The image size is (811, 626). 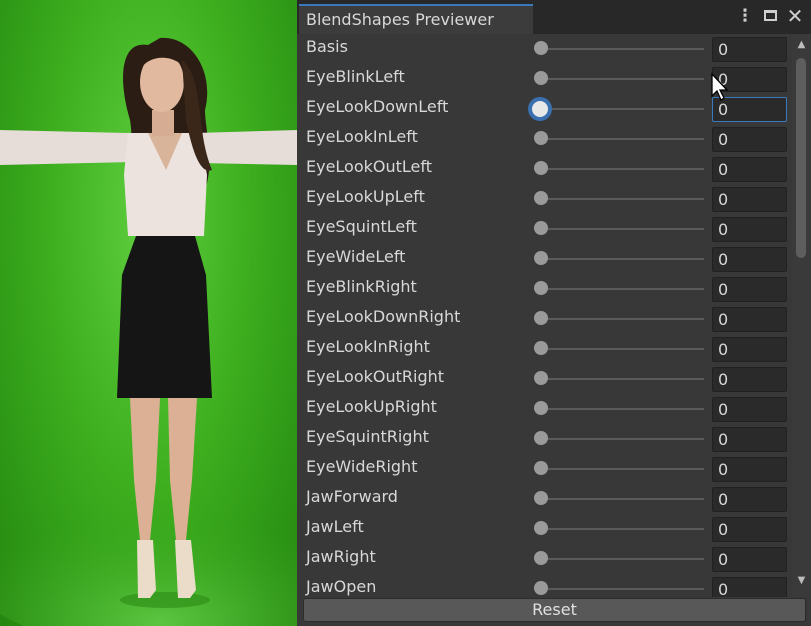 What do you see at coordinates (801, 45) in the screenshot?
I see `scroll-up-arrow-icon: ▲` at bounding box center [801, 45].